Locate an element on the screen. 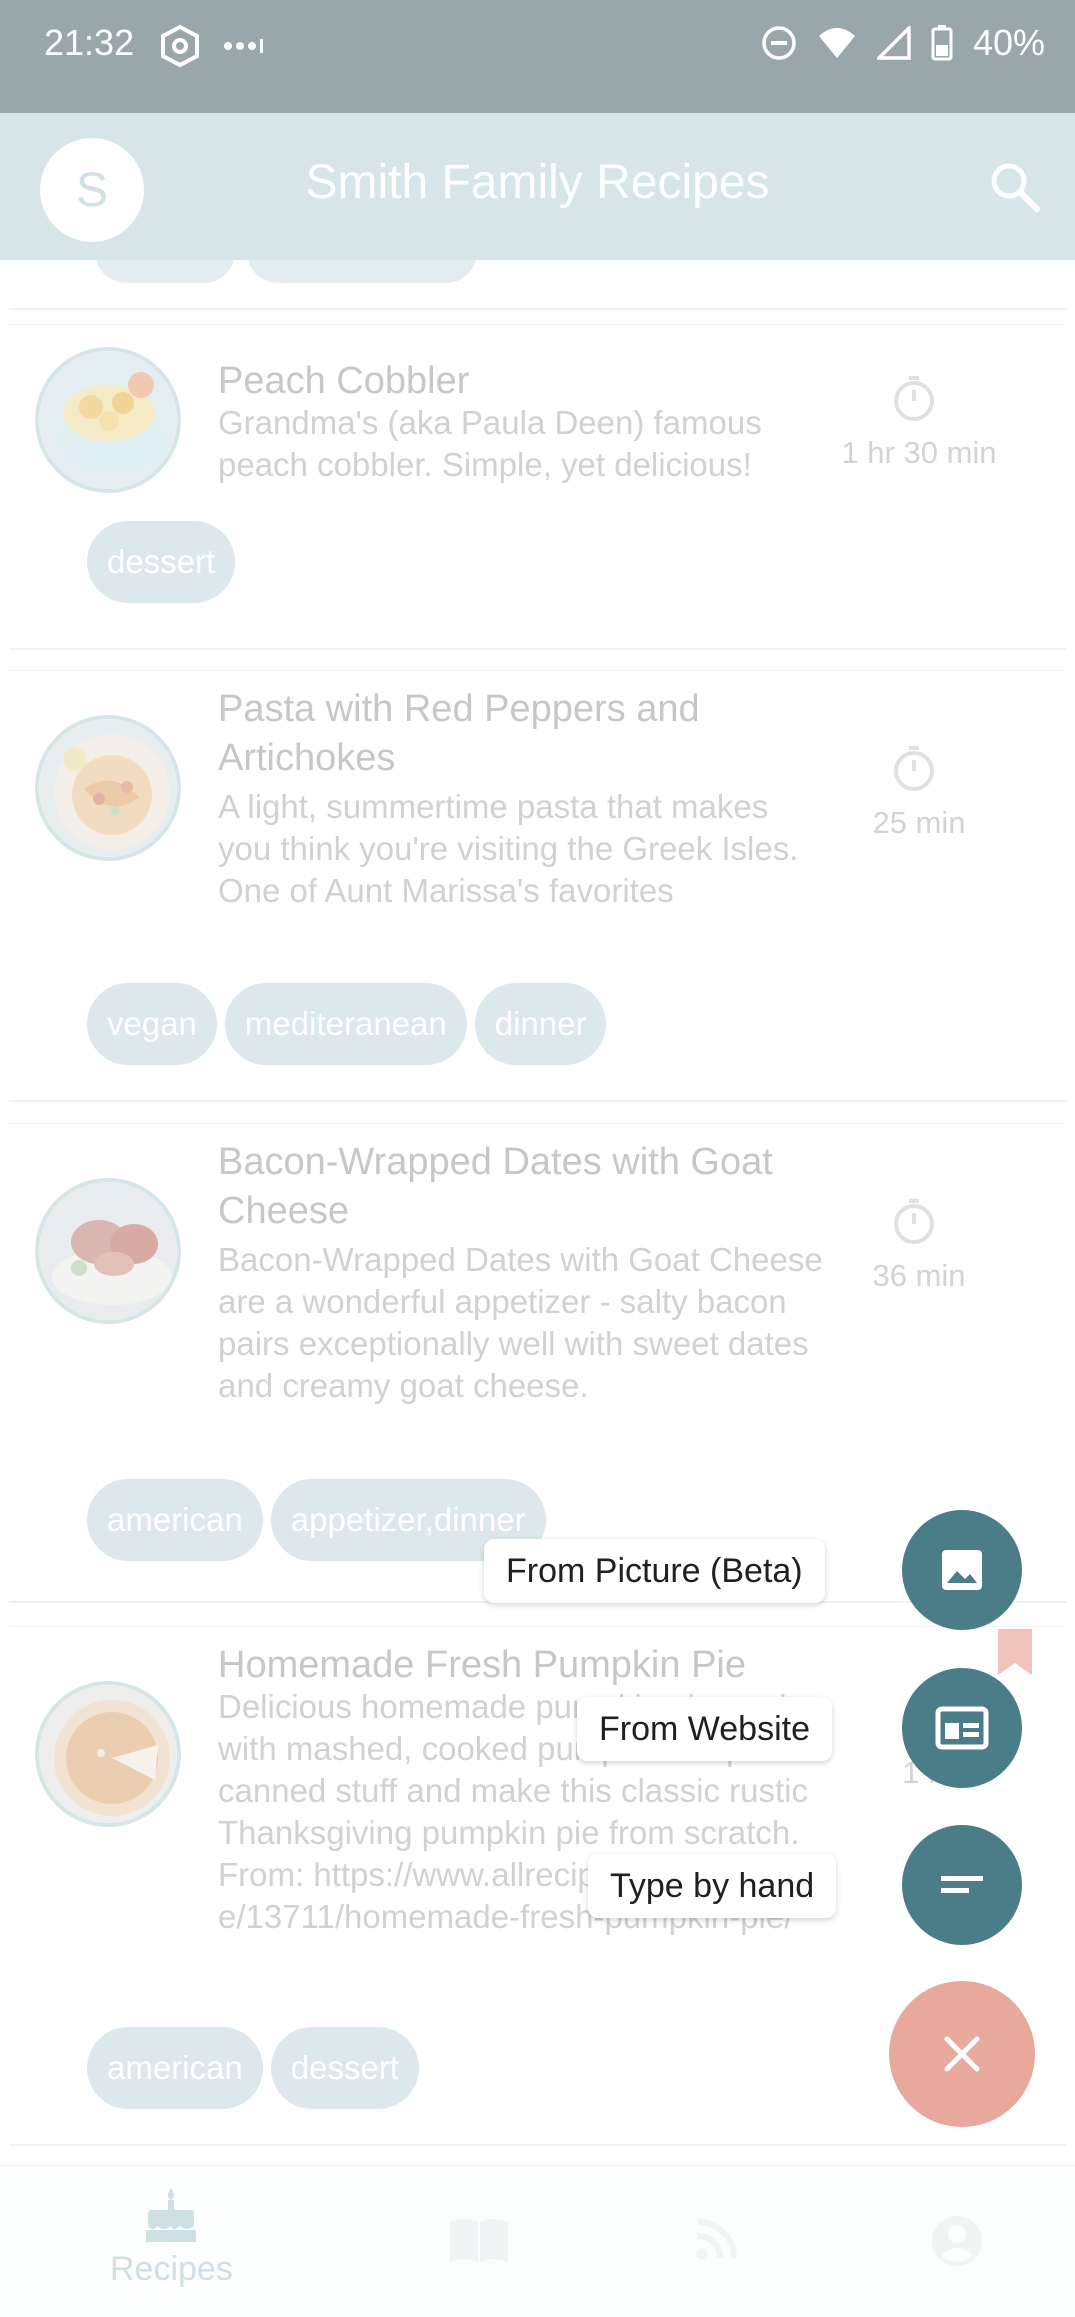 This screenshot has width=1075, height=2317. nav-recipes: Recipes is located at coordinates (171, 2237).